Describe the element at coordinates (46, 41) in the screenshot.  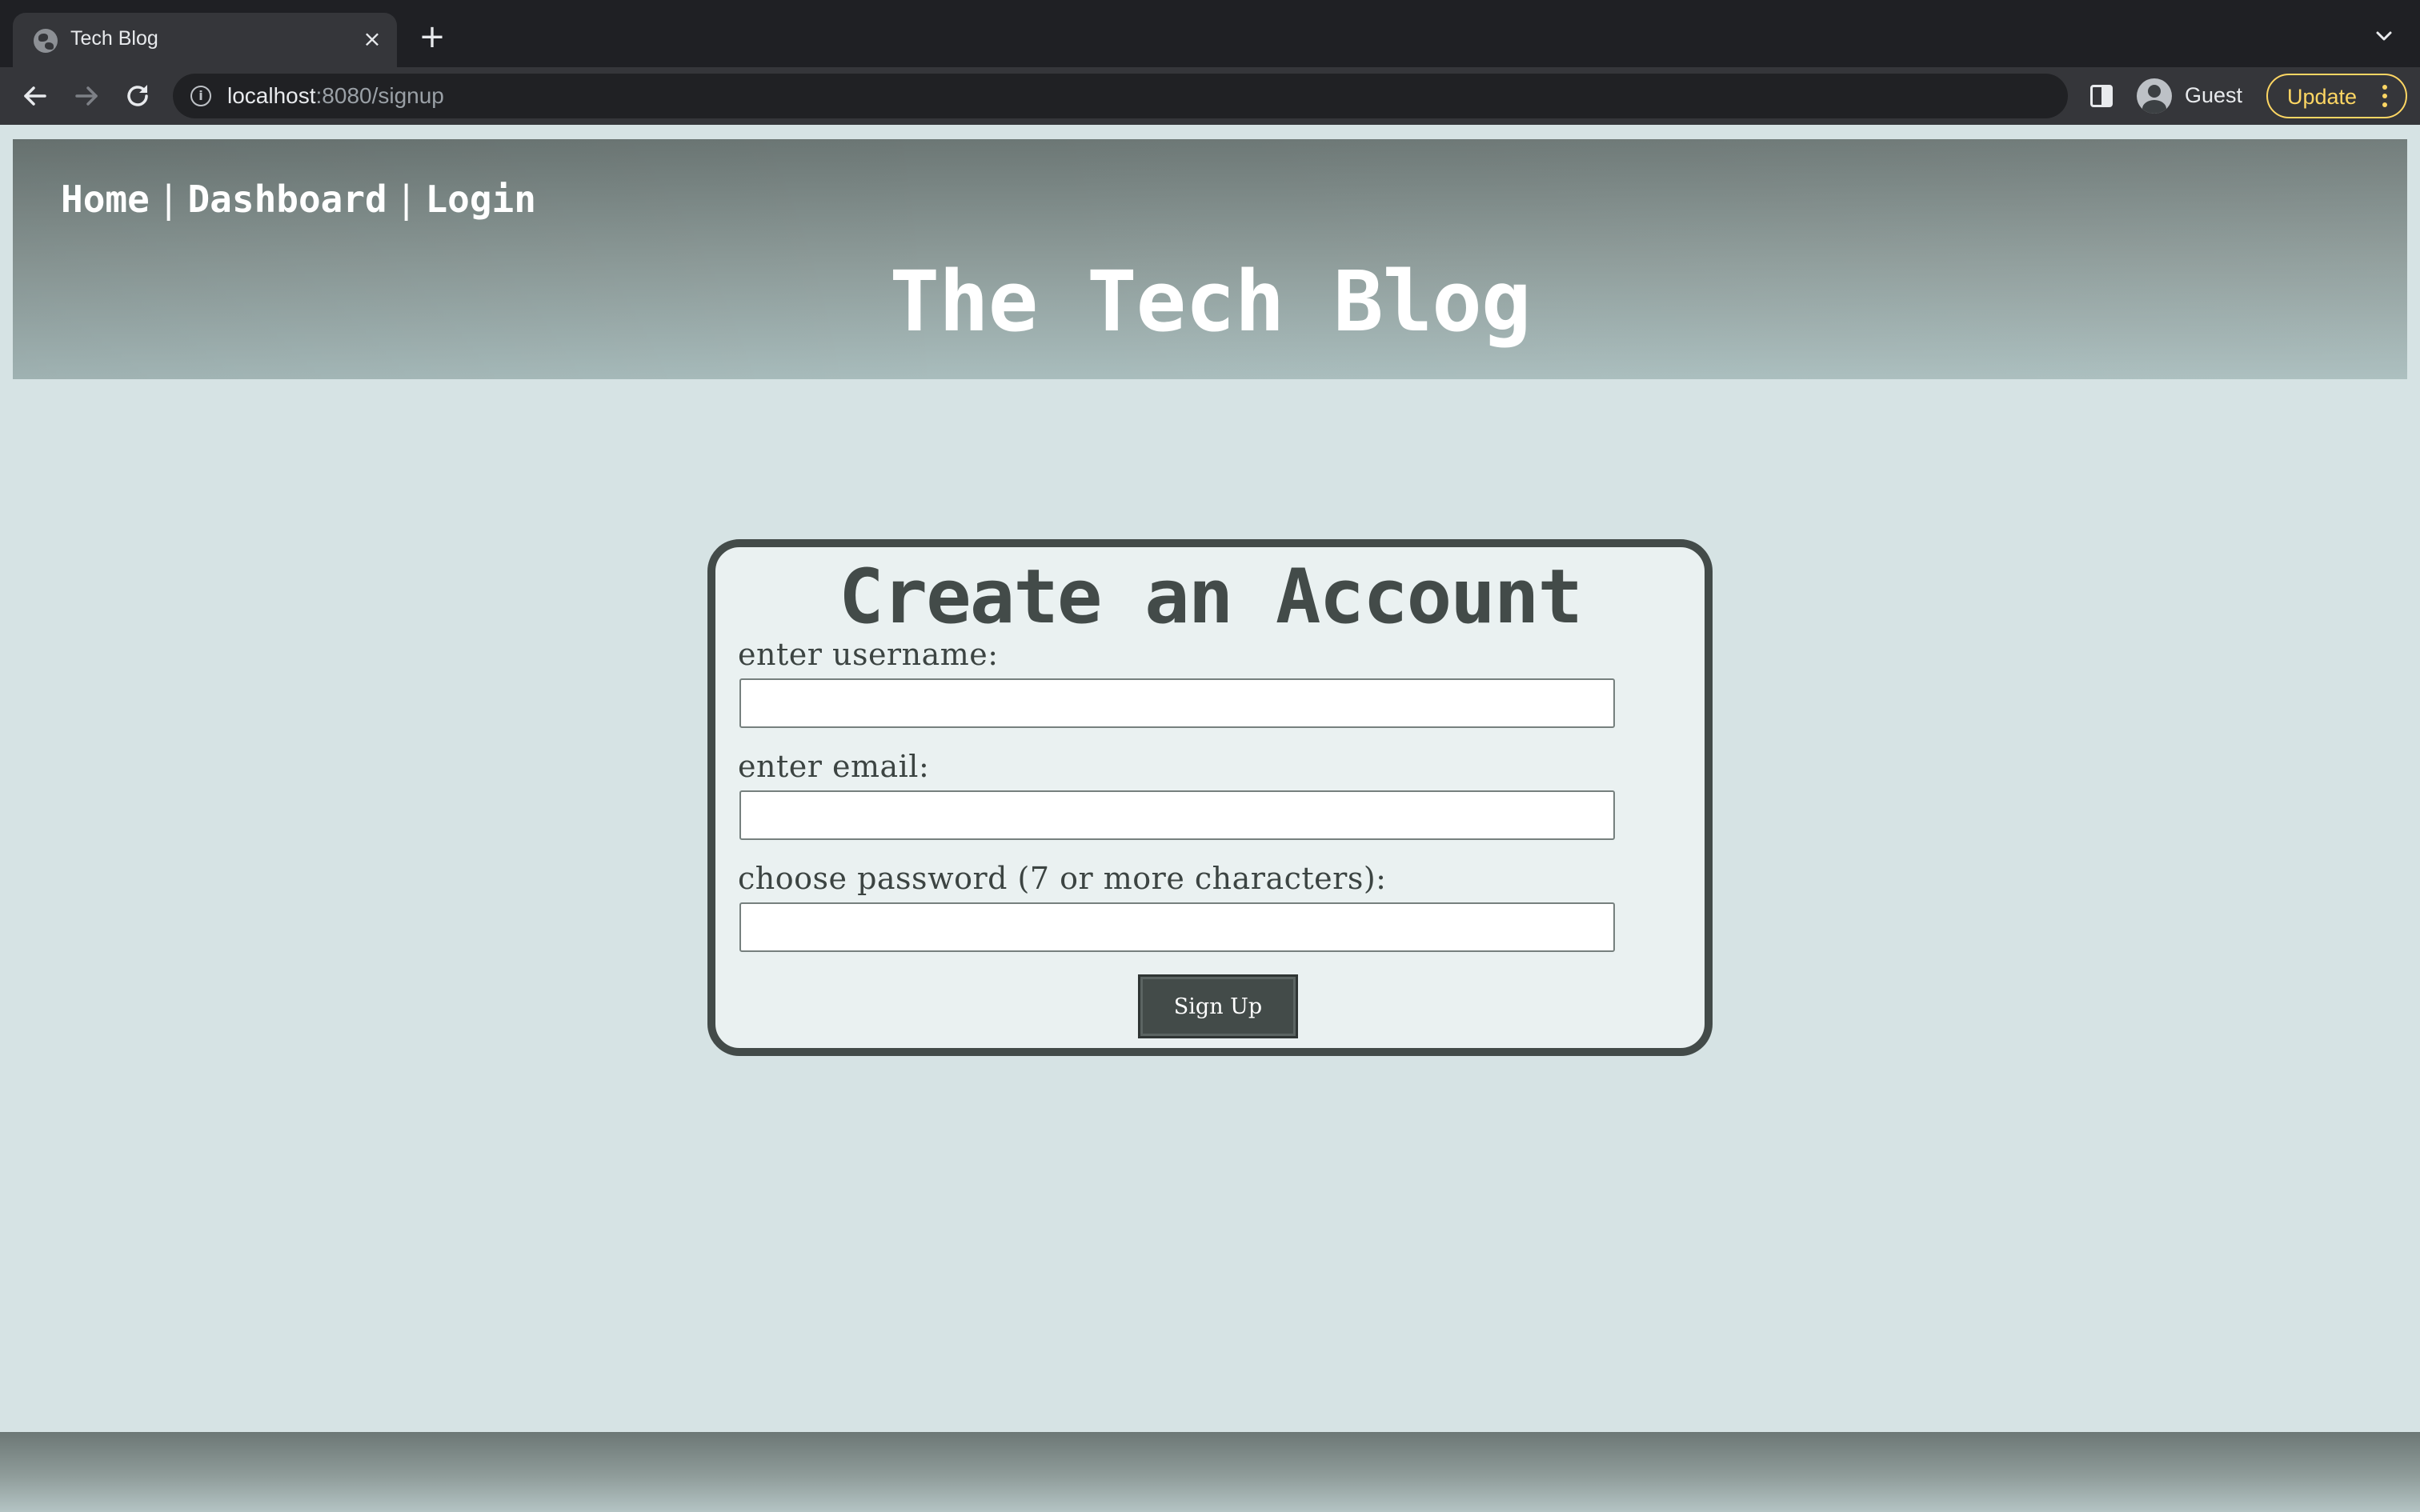
I see `globe-icon` at that location.